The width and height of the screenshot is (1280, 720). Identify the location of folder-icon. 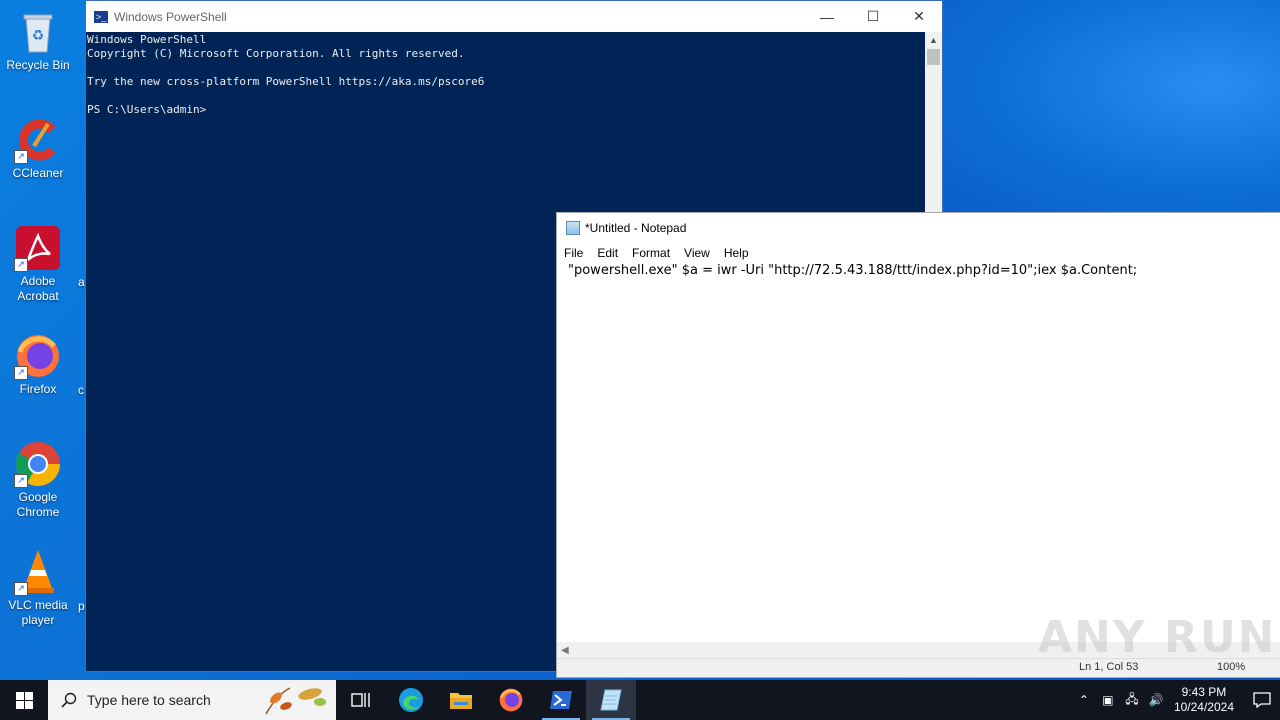
(461, 701).